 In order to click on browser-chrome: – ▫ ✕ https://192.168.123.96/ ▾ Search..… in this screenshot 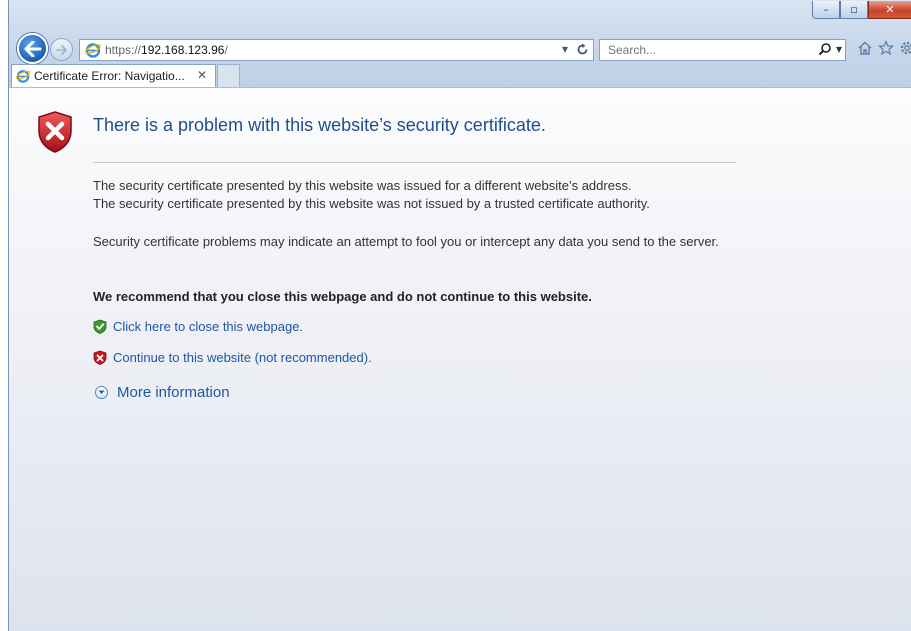, I will do `click(460, 43)`.